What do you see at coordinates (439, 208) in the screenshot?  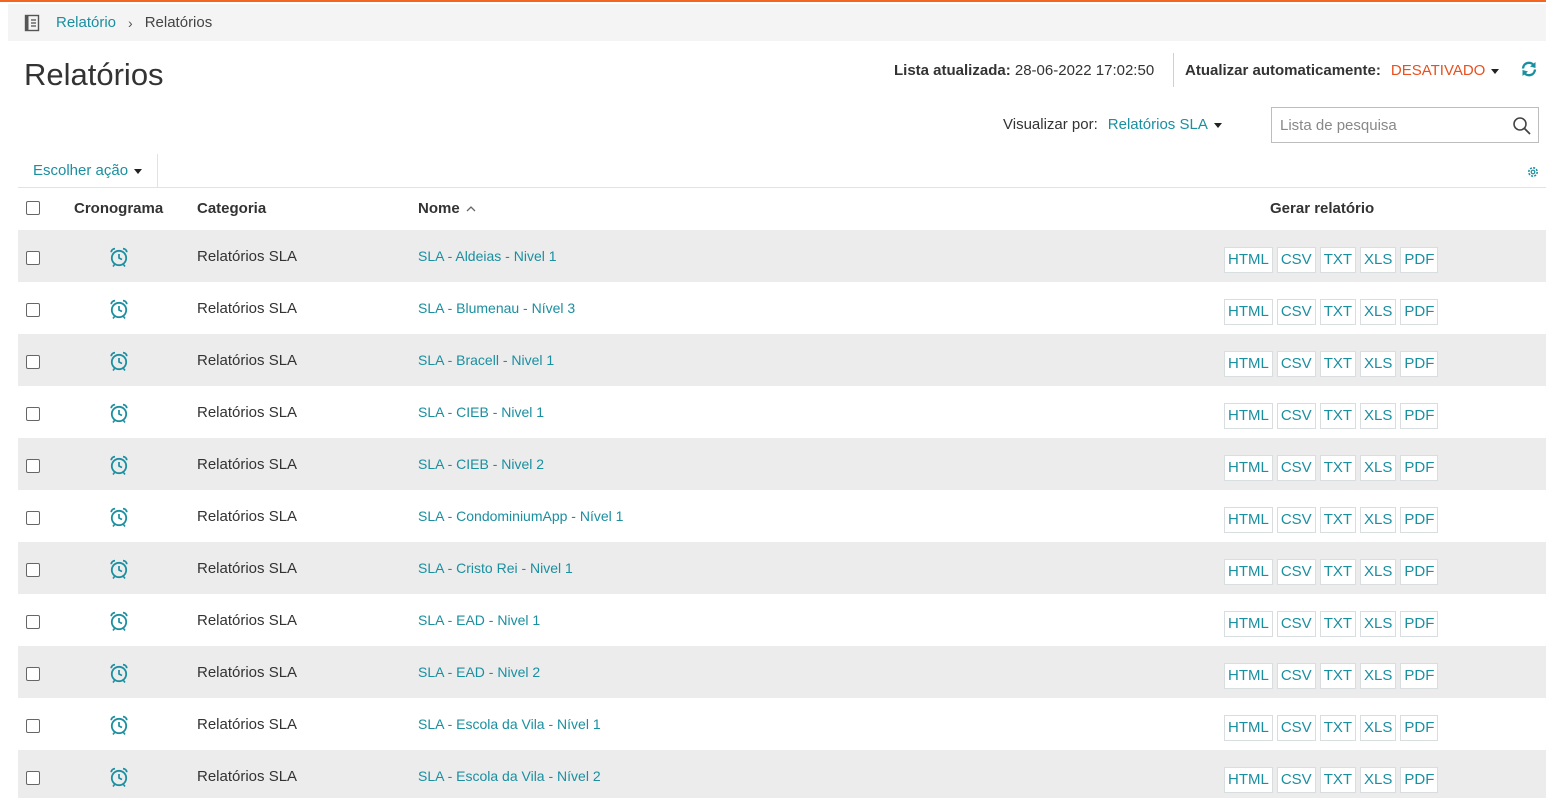 I see `header-name: Nome` at bounding box center [439, 208].